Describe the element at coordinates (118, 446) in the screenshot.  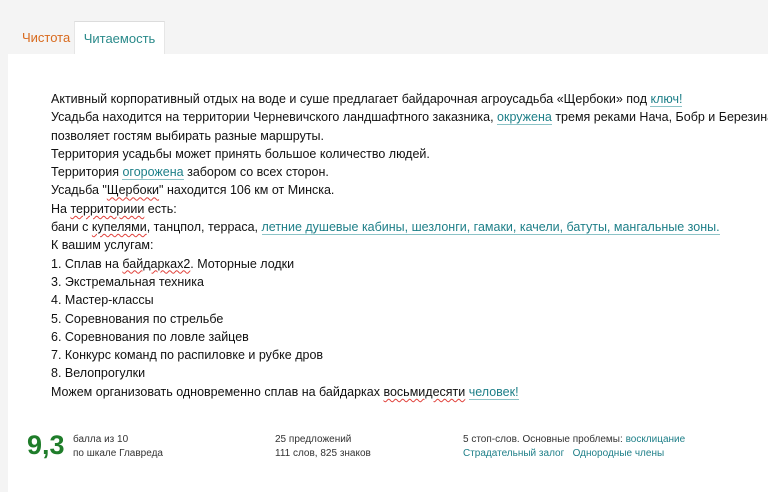
I see `score-description: балла из 10 по шкале Главреда` at that location.